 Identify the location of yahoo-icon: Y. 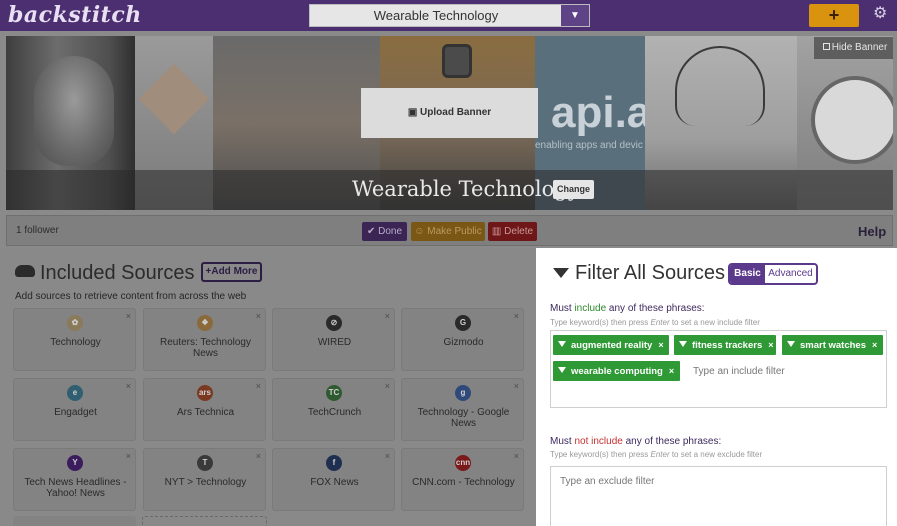
(75, 463).